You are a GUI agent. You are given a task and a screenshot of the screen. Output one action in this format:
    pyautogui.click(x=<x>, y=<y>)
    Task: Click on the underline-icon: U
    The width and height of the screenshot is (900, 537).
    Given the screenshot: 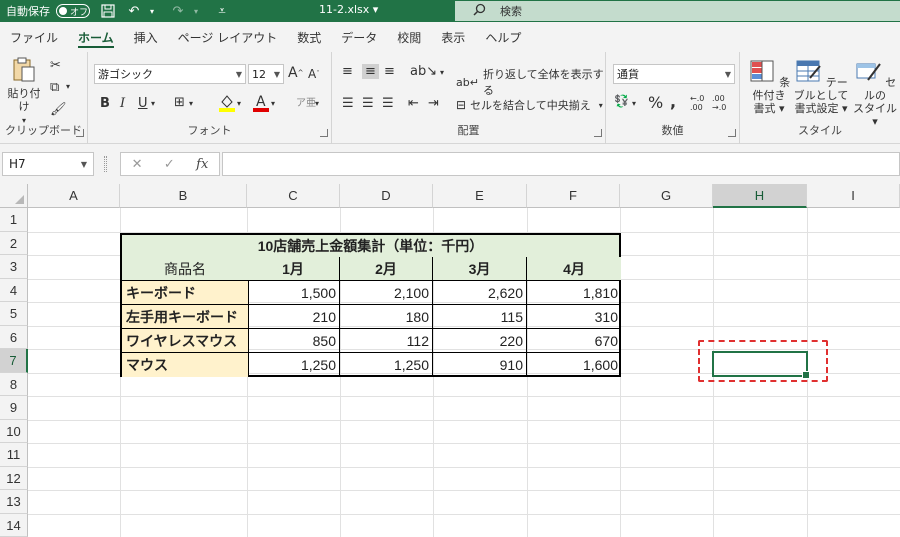 What is the action you would take?
    pyautogui.click(x=143, y=103)
    